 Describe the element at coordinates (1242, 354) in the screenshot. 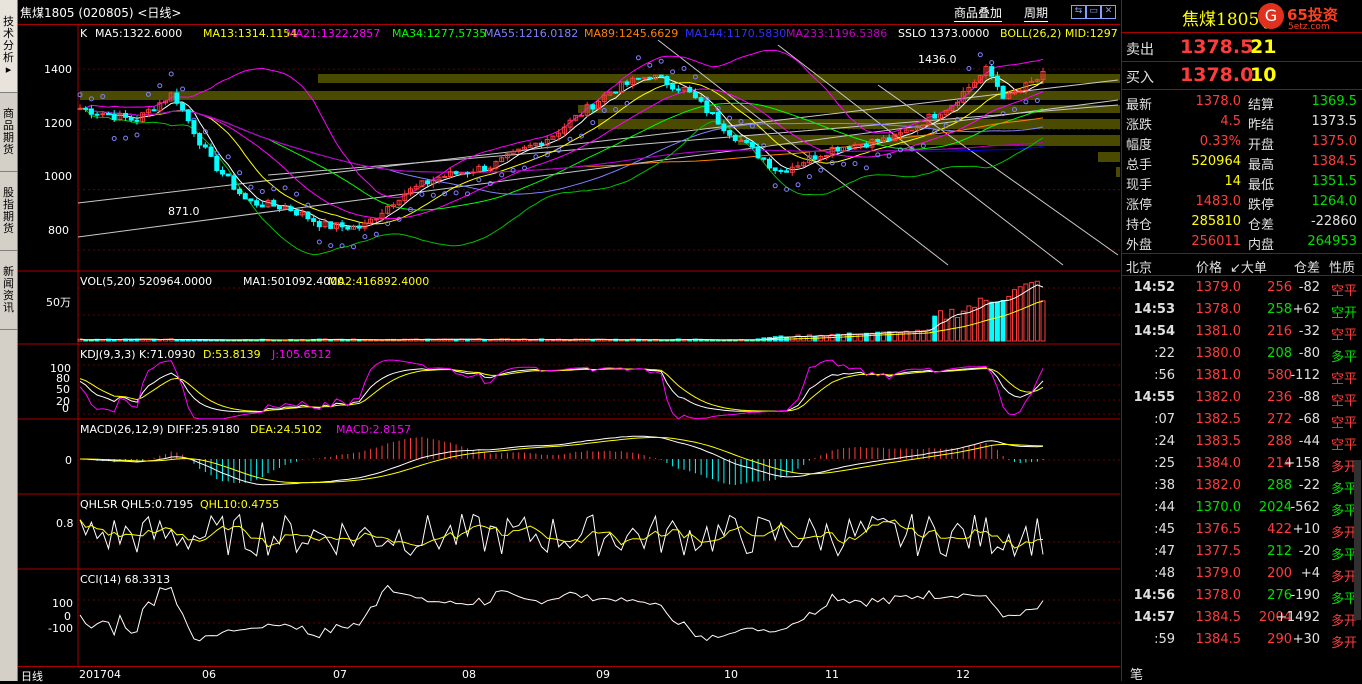

I see `tick-row: :22 1380.0 208 -80 多平` at that location.